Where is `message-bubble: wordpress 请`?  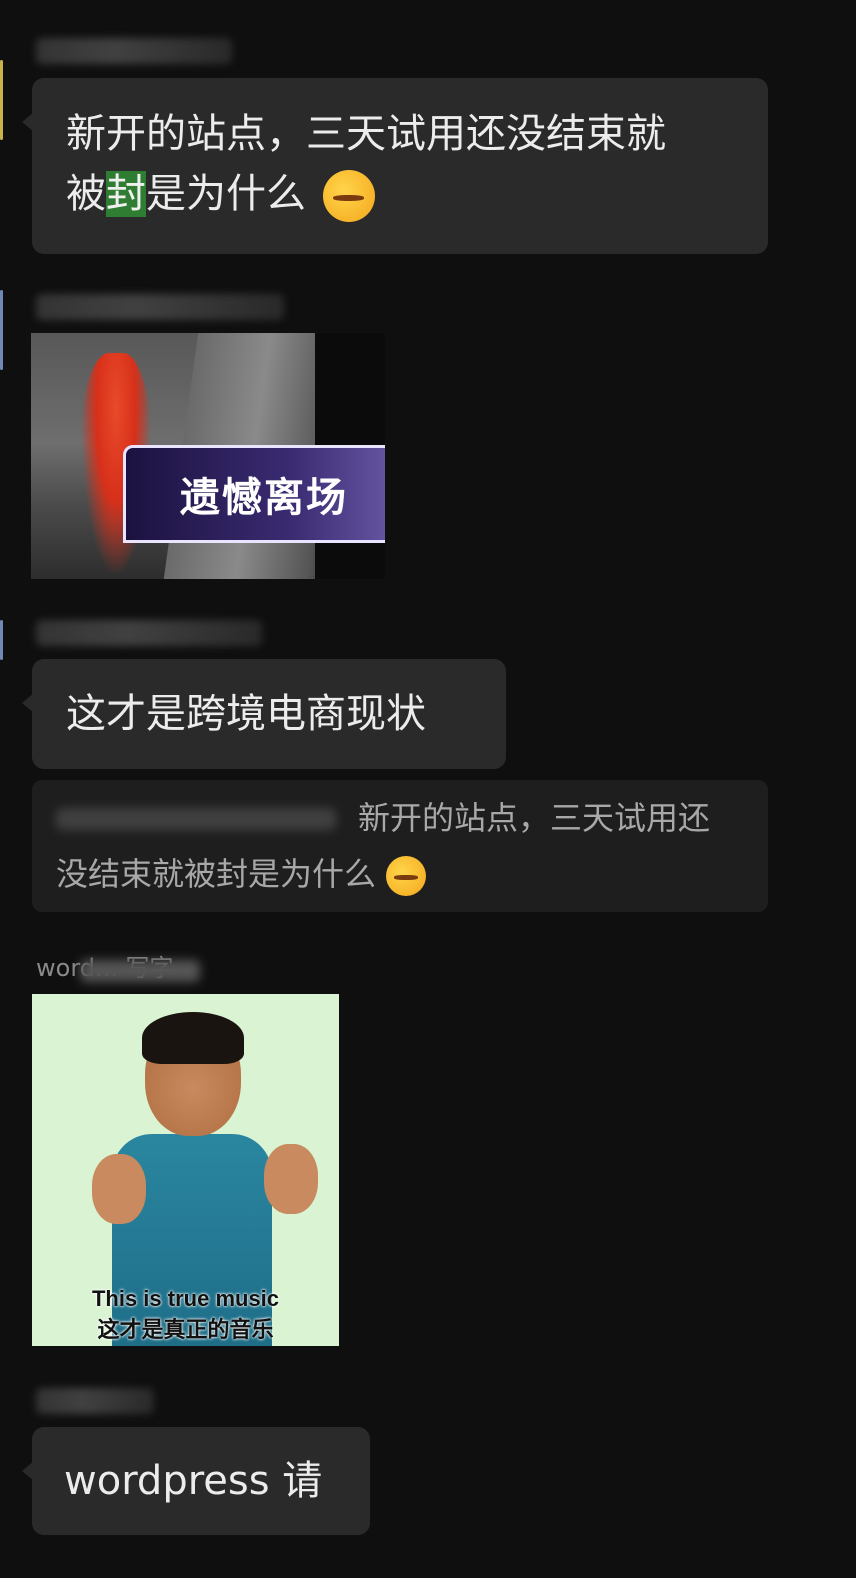
message-bubble: wordpress 请 is located at coordinates (196, 1481).